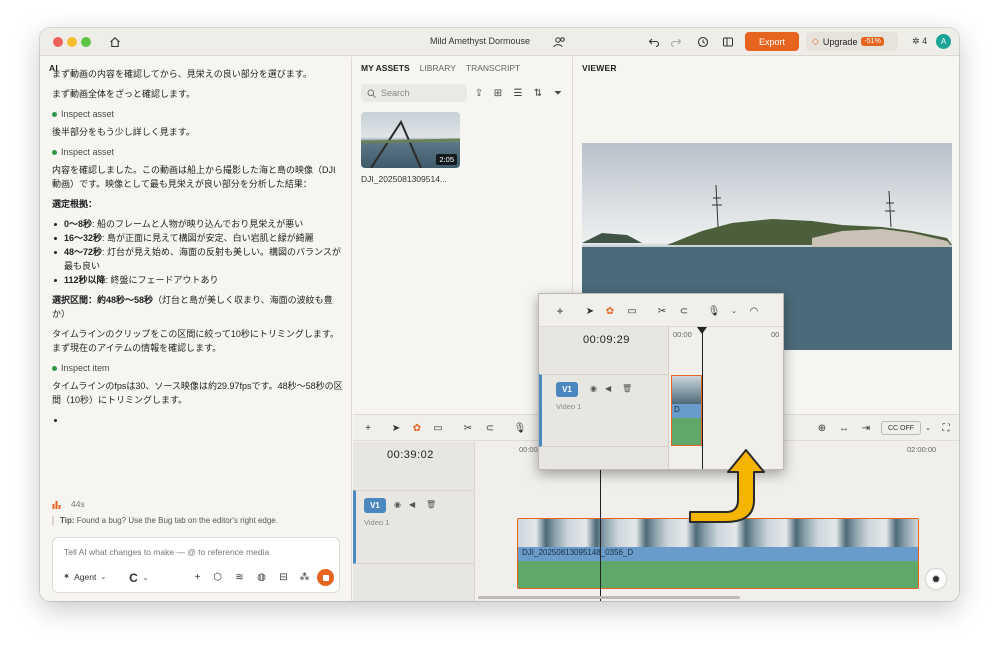 This screenshot has width=1000, height=655. I want to click on export-button: Export, so click(772, 41).